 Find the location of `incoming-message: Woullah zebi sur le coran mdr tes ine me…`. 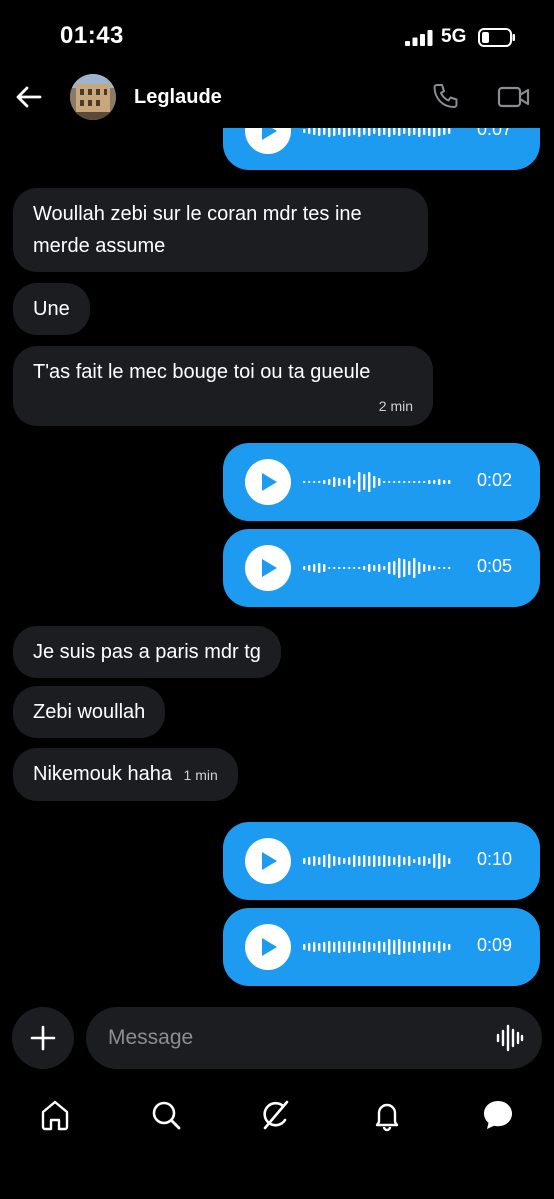

incoming-message: Woullah zebi sur le coran mdr tes ine me… is located at coordinates (220, 230).